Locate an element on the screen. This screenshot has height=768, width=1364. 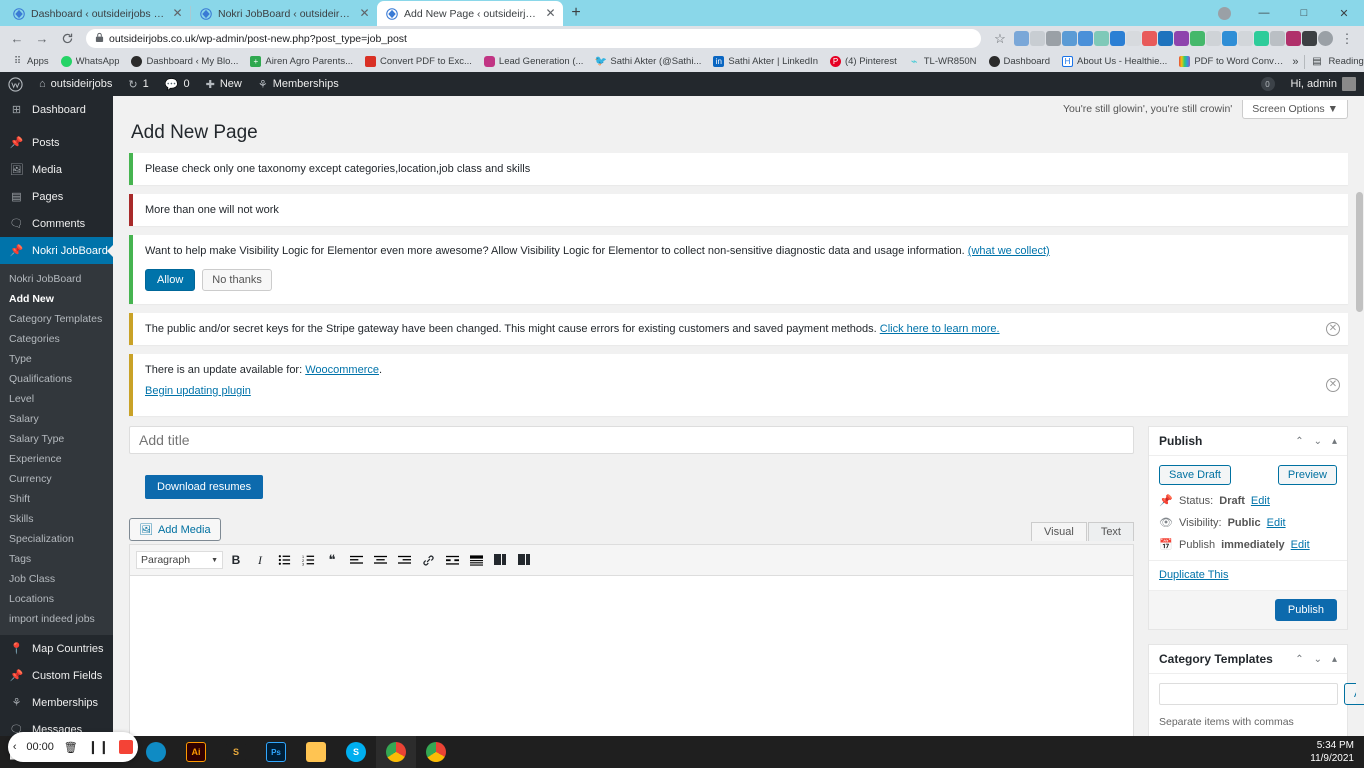
taskbar-app-skype: S is located at coordinates (356, 752).